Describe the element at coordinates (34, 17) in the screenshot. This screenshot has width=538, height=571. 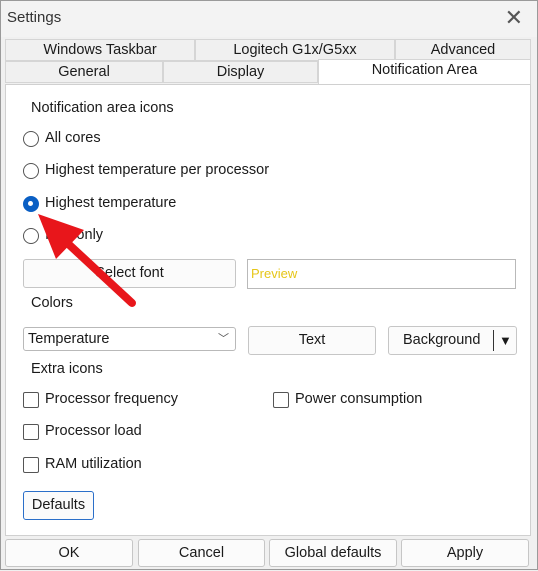
I see `window-title: Settings` at that location.